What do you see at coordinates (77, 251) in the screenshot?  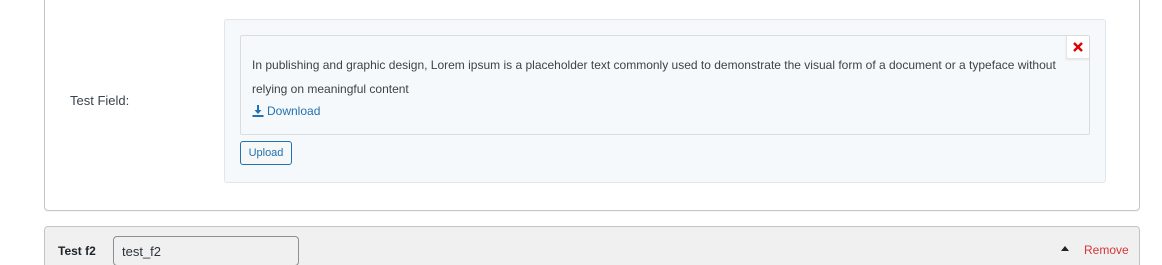 I see `row-title: Test f2` at bounding box center [77, 251].